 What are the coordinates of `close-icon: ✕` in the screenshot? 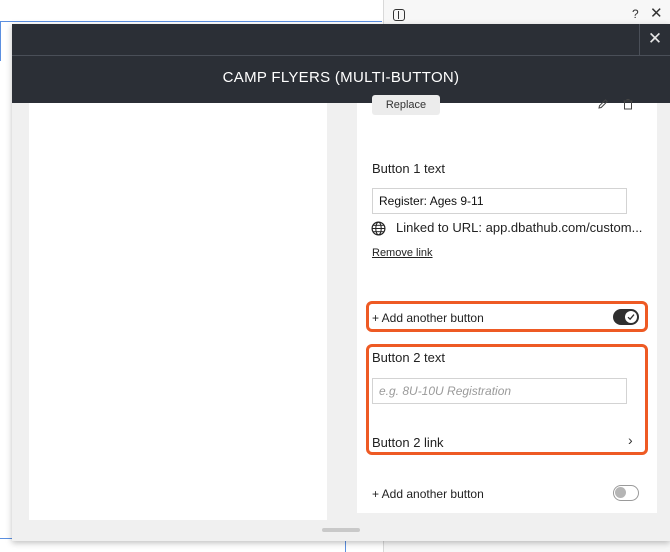 It's located at (655, 39).